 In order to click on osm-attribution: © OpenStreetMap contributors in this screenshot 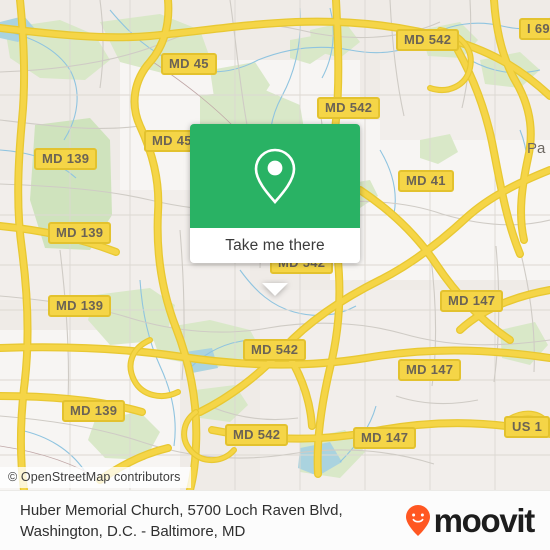, I will do `click(95, 477)`.